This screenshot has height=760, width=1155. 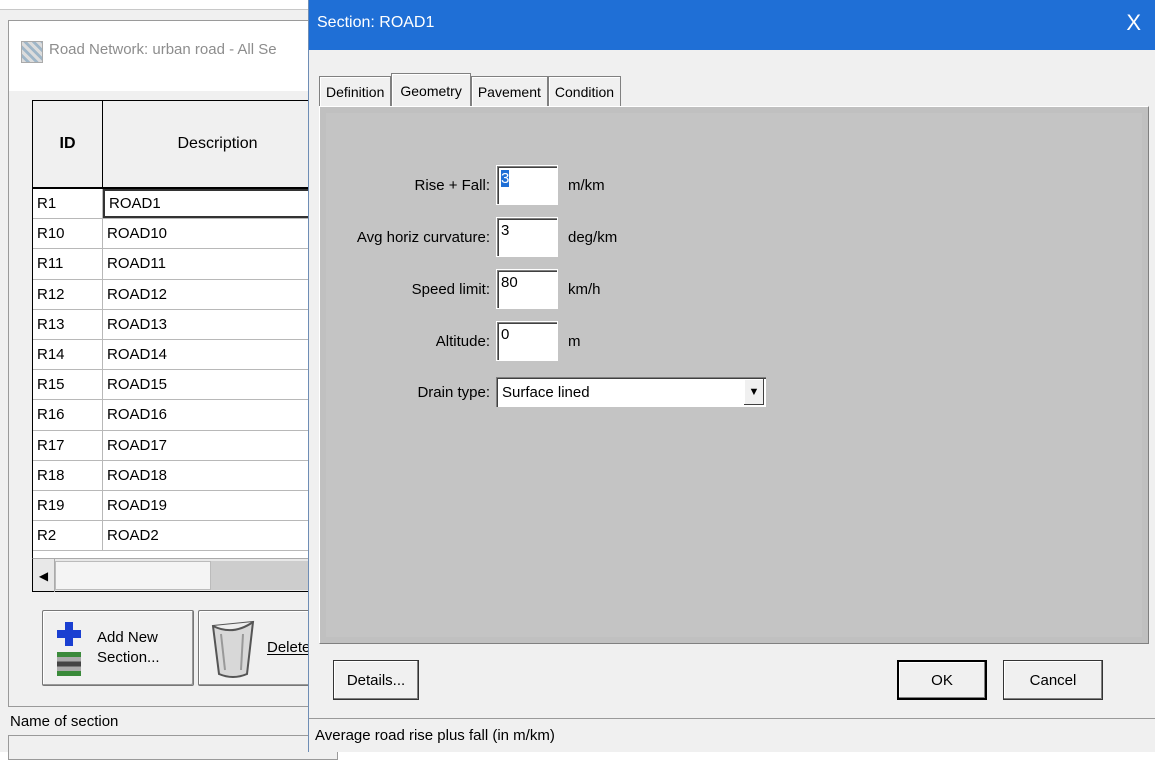 What do you see at coordinates (173, 721) in the screenshot?
I see `background-status-bar: Name of section` at bounding box center [173, 721].